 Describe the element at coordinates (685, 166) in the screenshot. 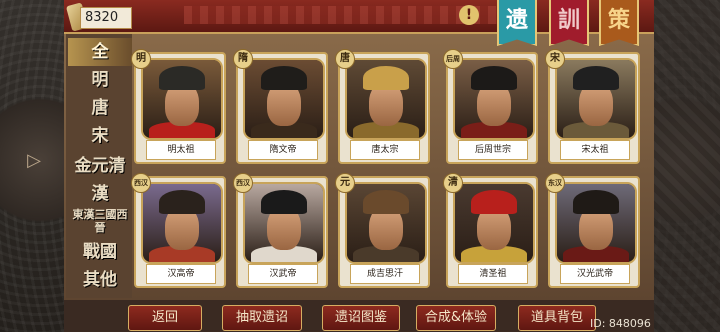

I see `right-decor-panel` at that location.